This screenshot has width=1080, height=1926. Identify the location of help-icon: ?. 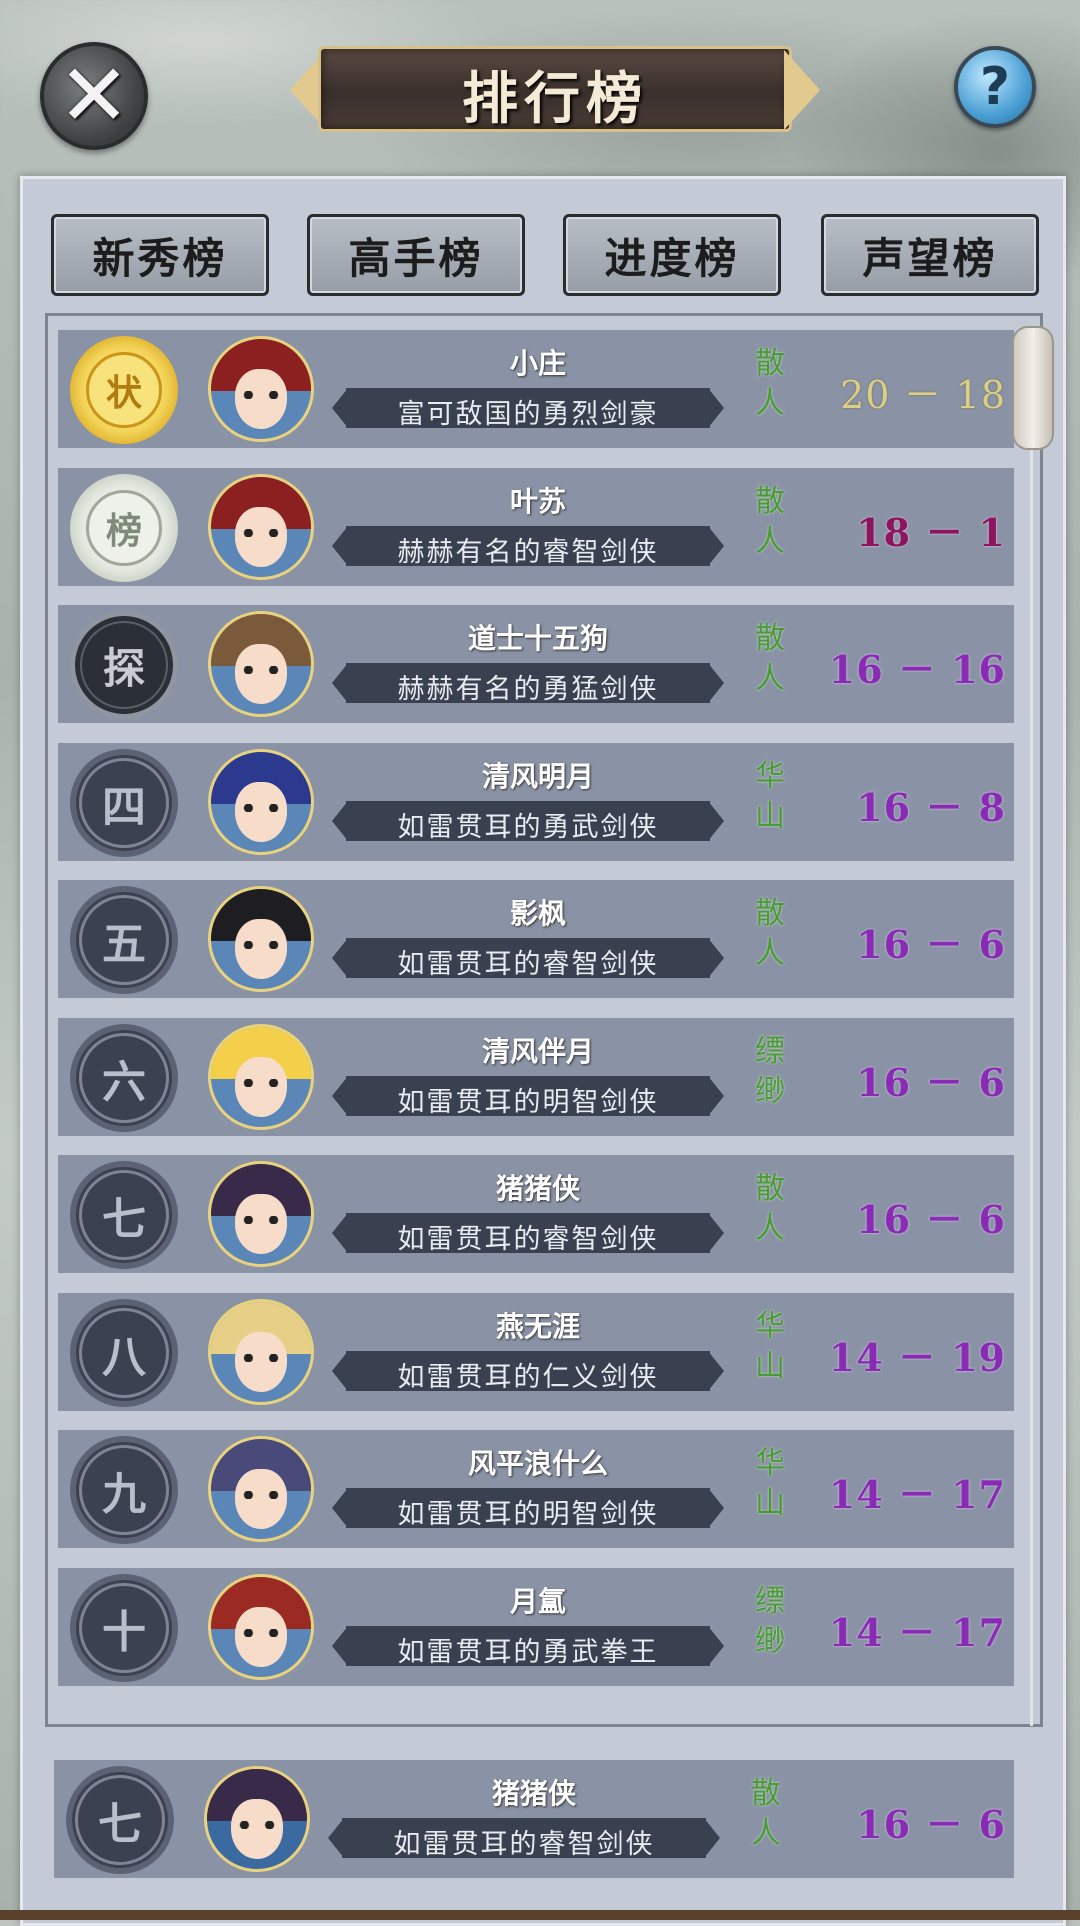
(995, 87).